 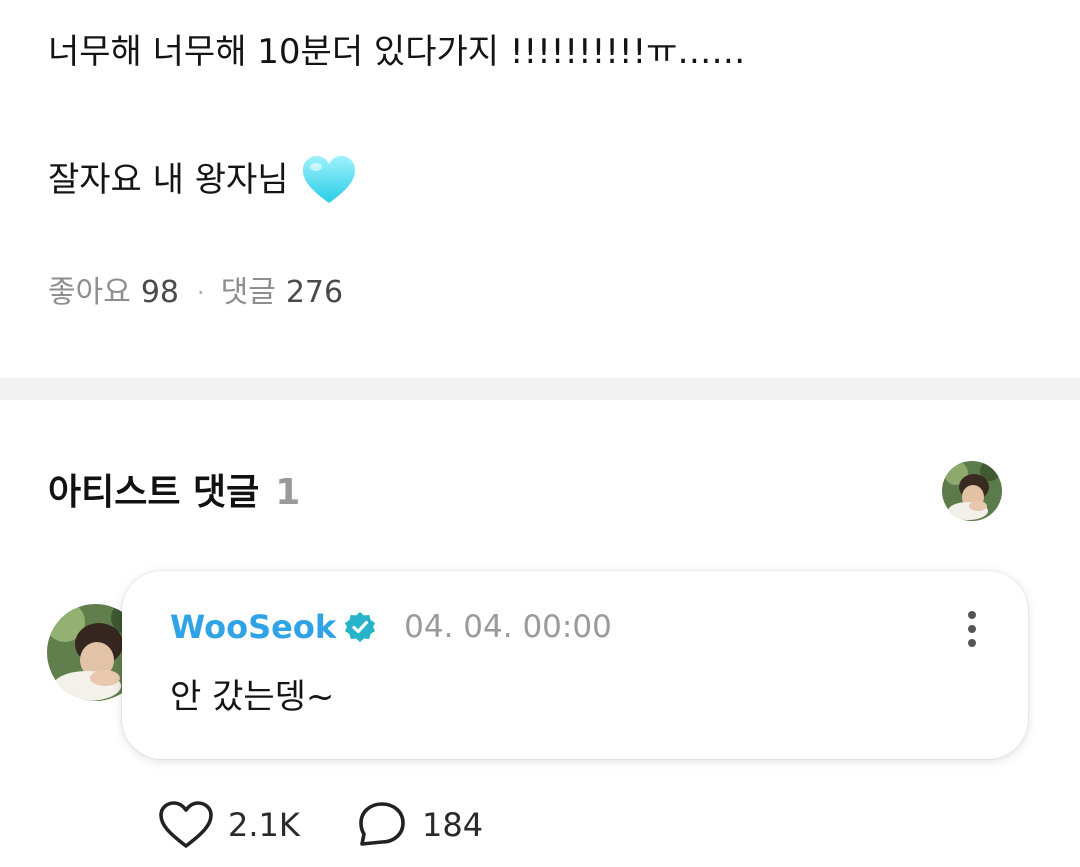 What do you see at coordinates (159, 292) in the screenshot?
I see `likes-count: 98` at bounding box center [159, 292].